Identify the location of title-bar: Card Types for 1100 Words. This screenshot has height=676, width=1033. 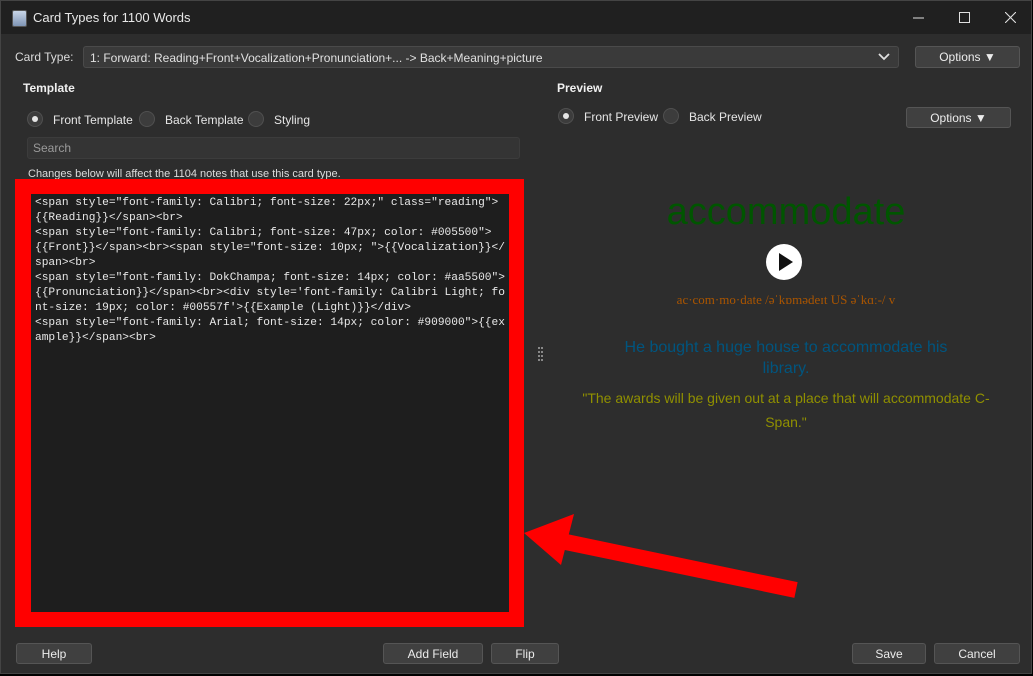
(516, 17).